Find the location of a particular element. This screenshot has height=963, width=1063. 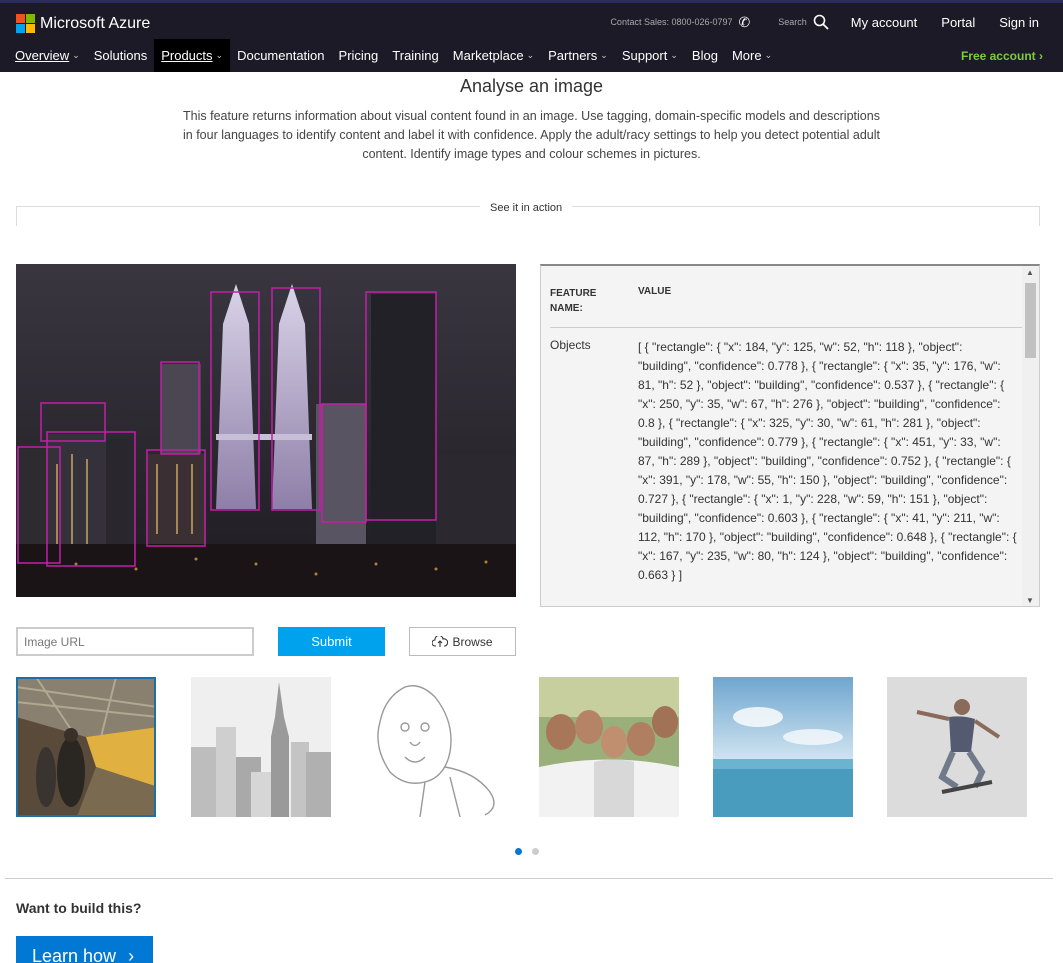

brand-name: Microsoft Azure is located at coordinates (95, 23).